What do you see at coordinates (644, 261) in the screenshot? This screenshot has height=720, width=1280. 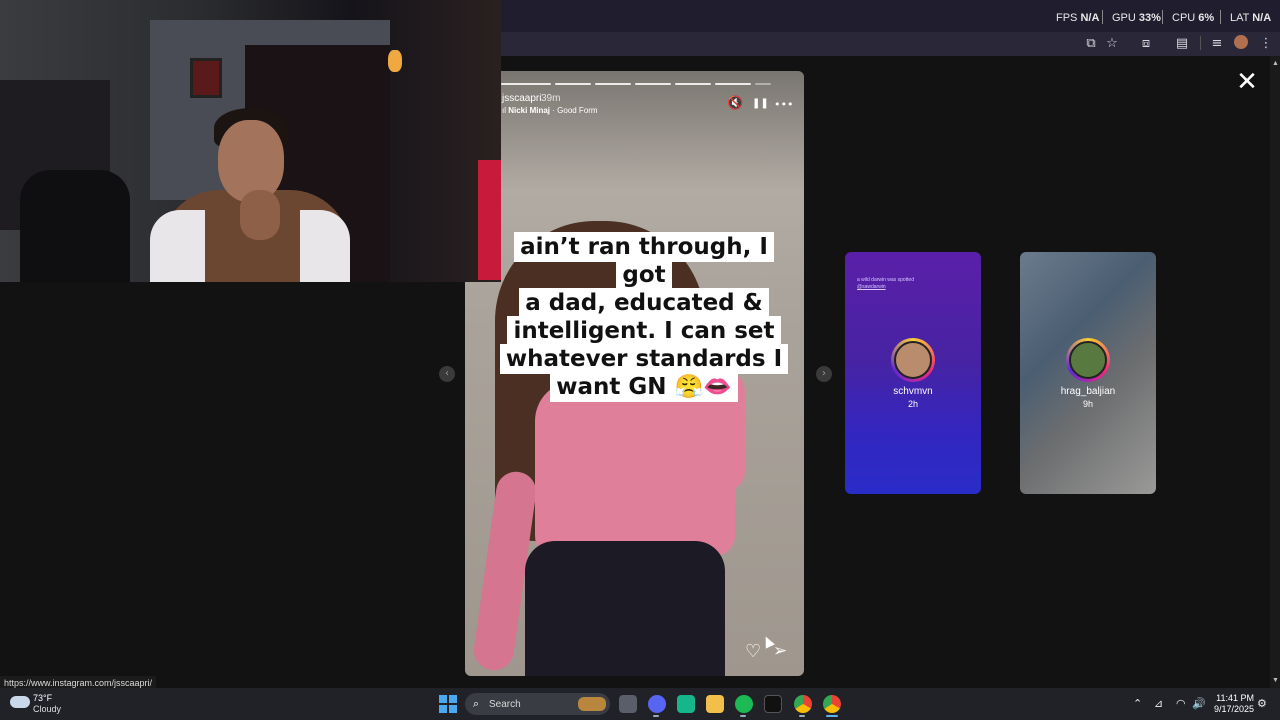 I see `caption-line: ain’t ran through, I got` at bounding box center [644, 261].